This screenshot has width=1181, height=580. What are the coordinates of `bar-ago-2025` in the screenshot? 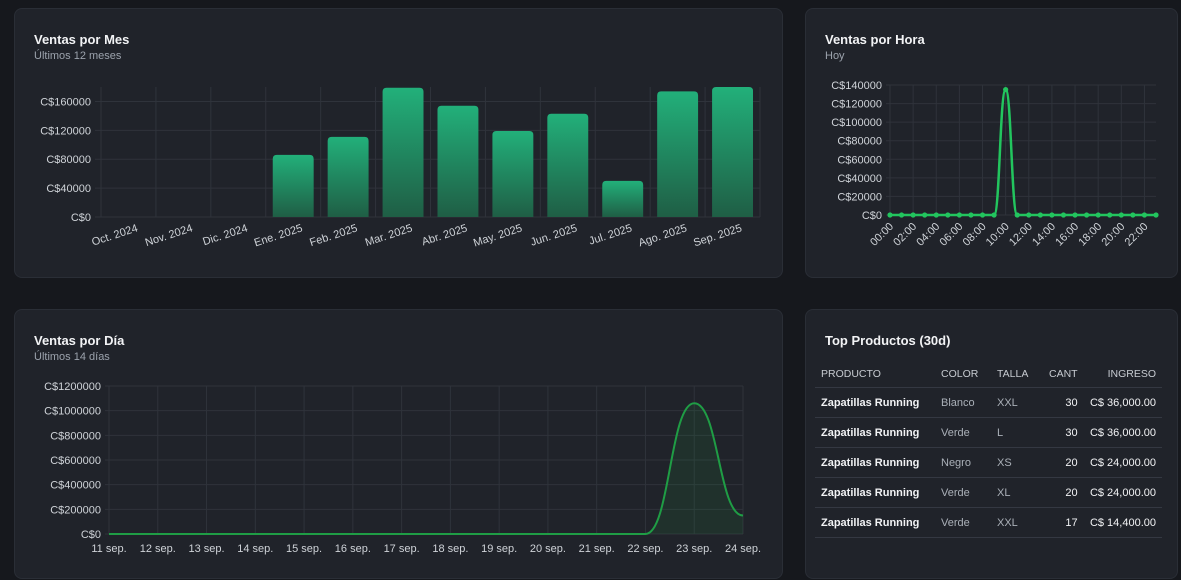 It's located at (678, 154).